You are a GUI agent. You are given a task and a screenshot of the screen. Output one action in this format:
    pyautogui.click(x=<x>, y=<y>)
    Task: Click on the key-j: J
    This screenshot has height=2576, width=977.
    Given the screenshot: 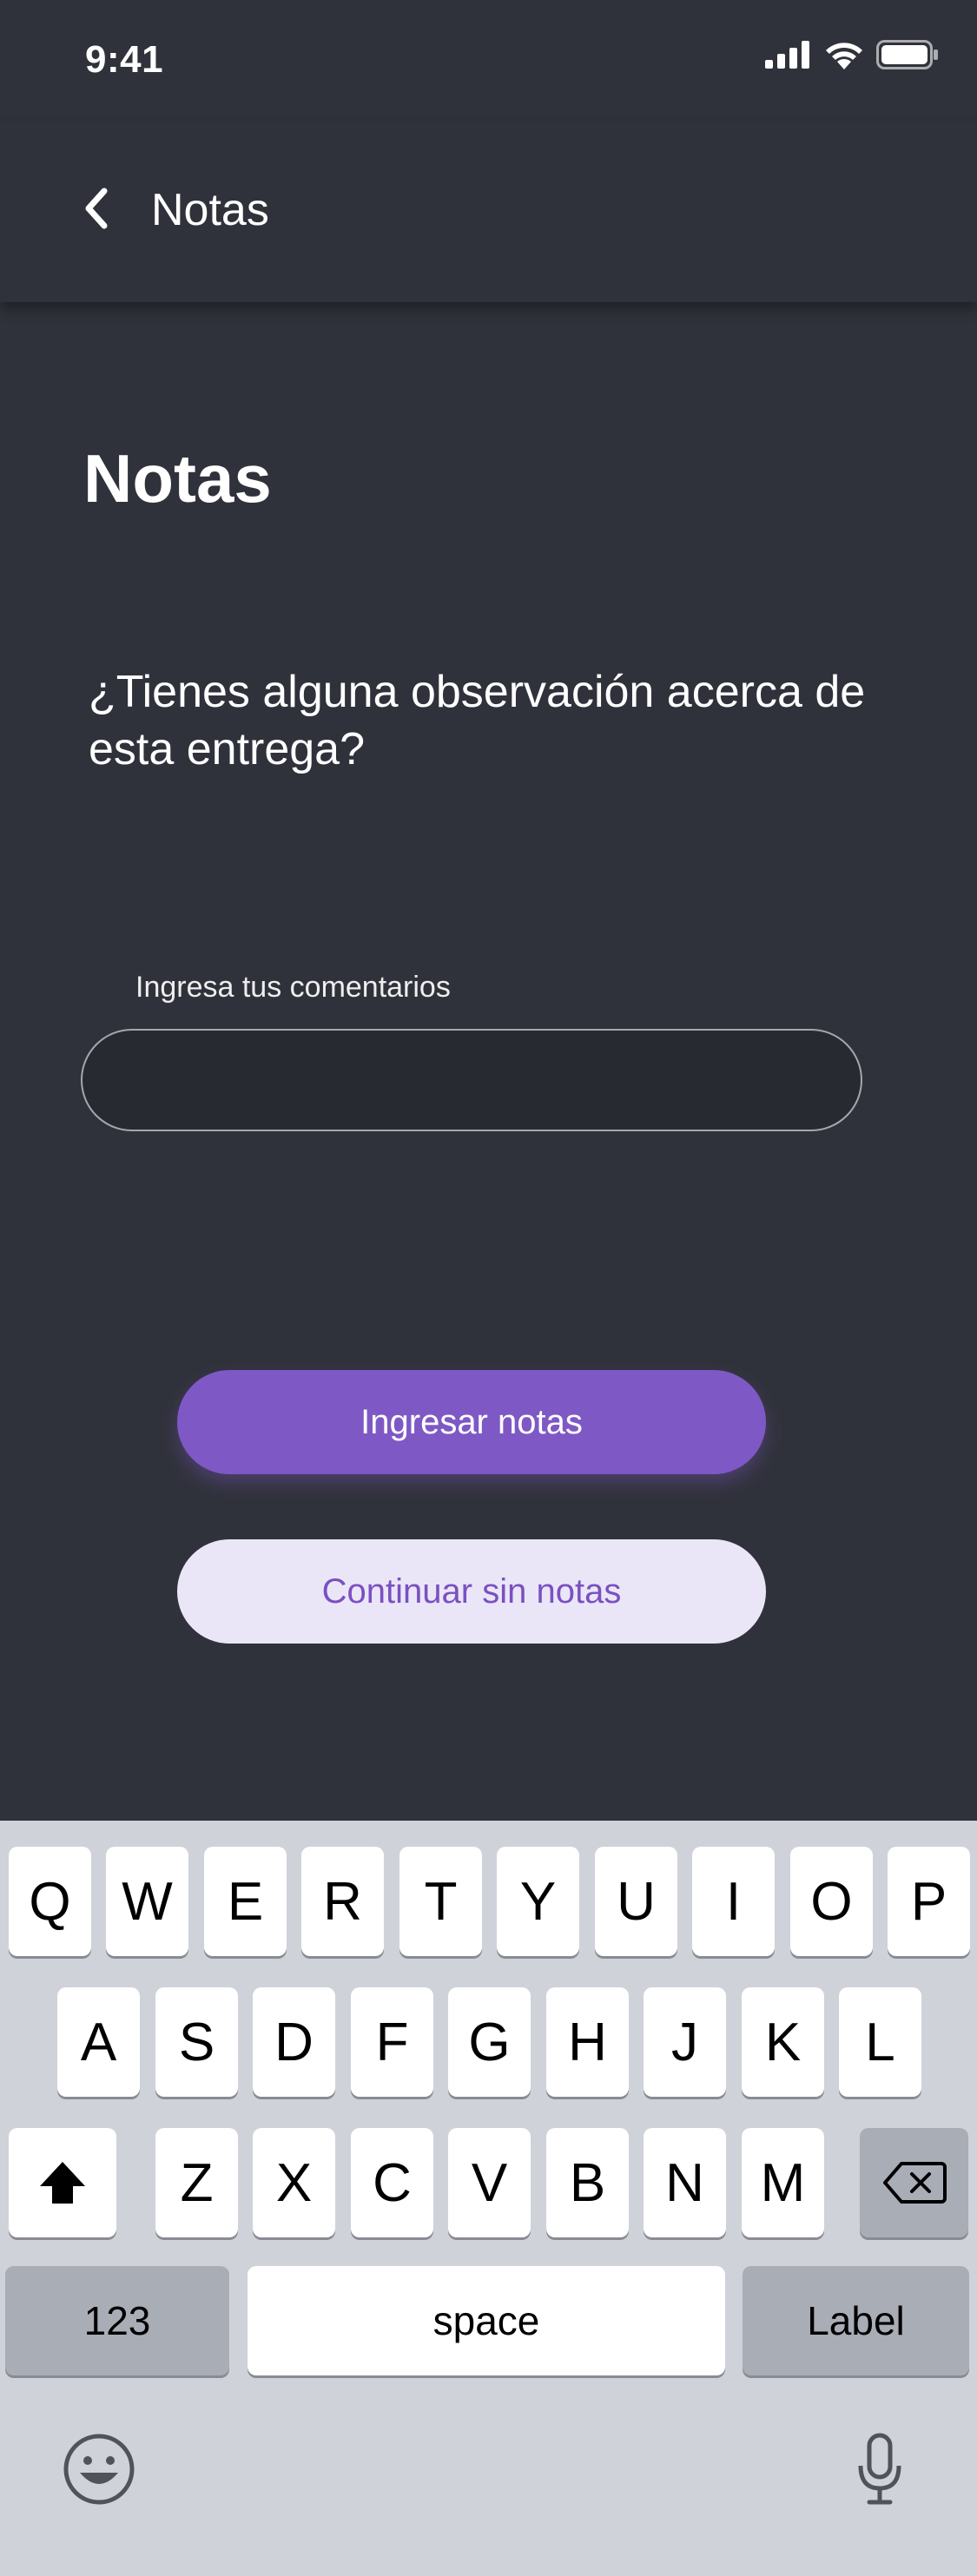 What is the action you would take?
    pyautogui.click(x=685, y=2042)
    